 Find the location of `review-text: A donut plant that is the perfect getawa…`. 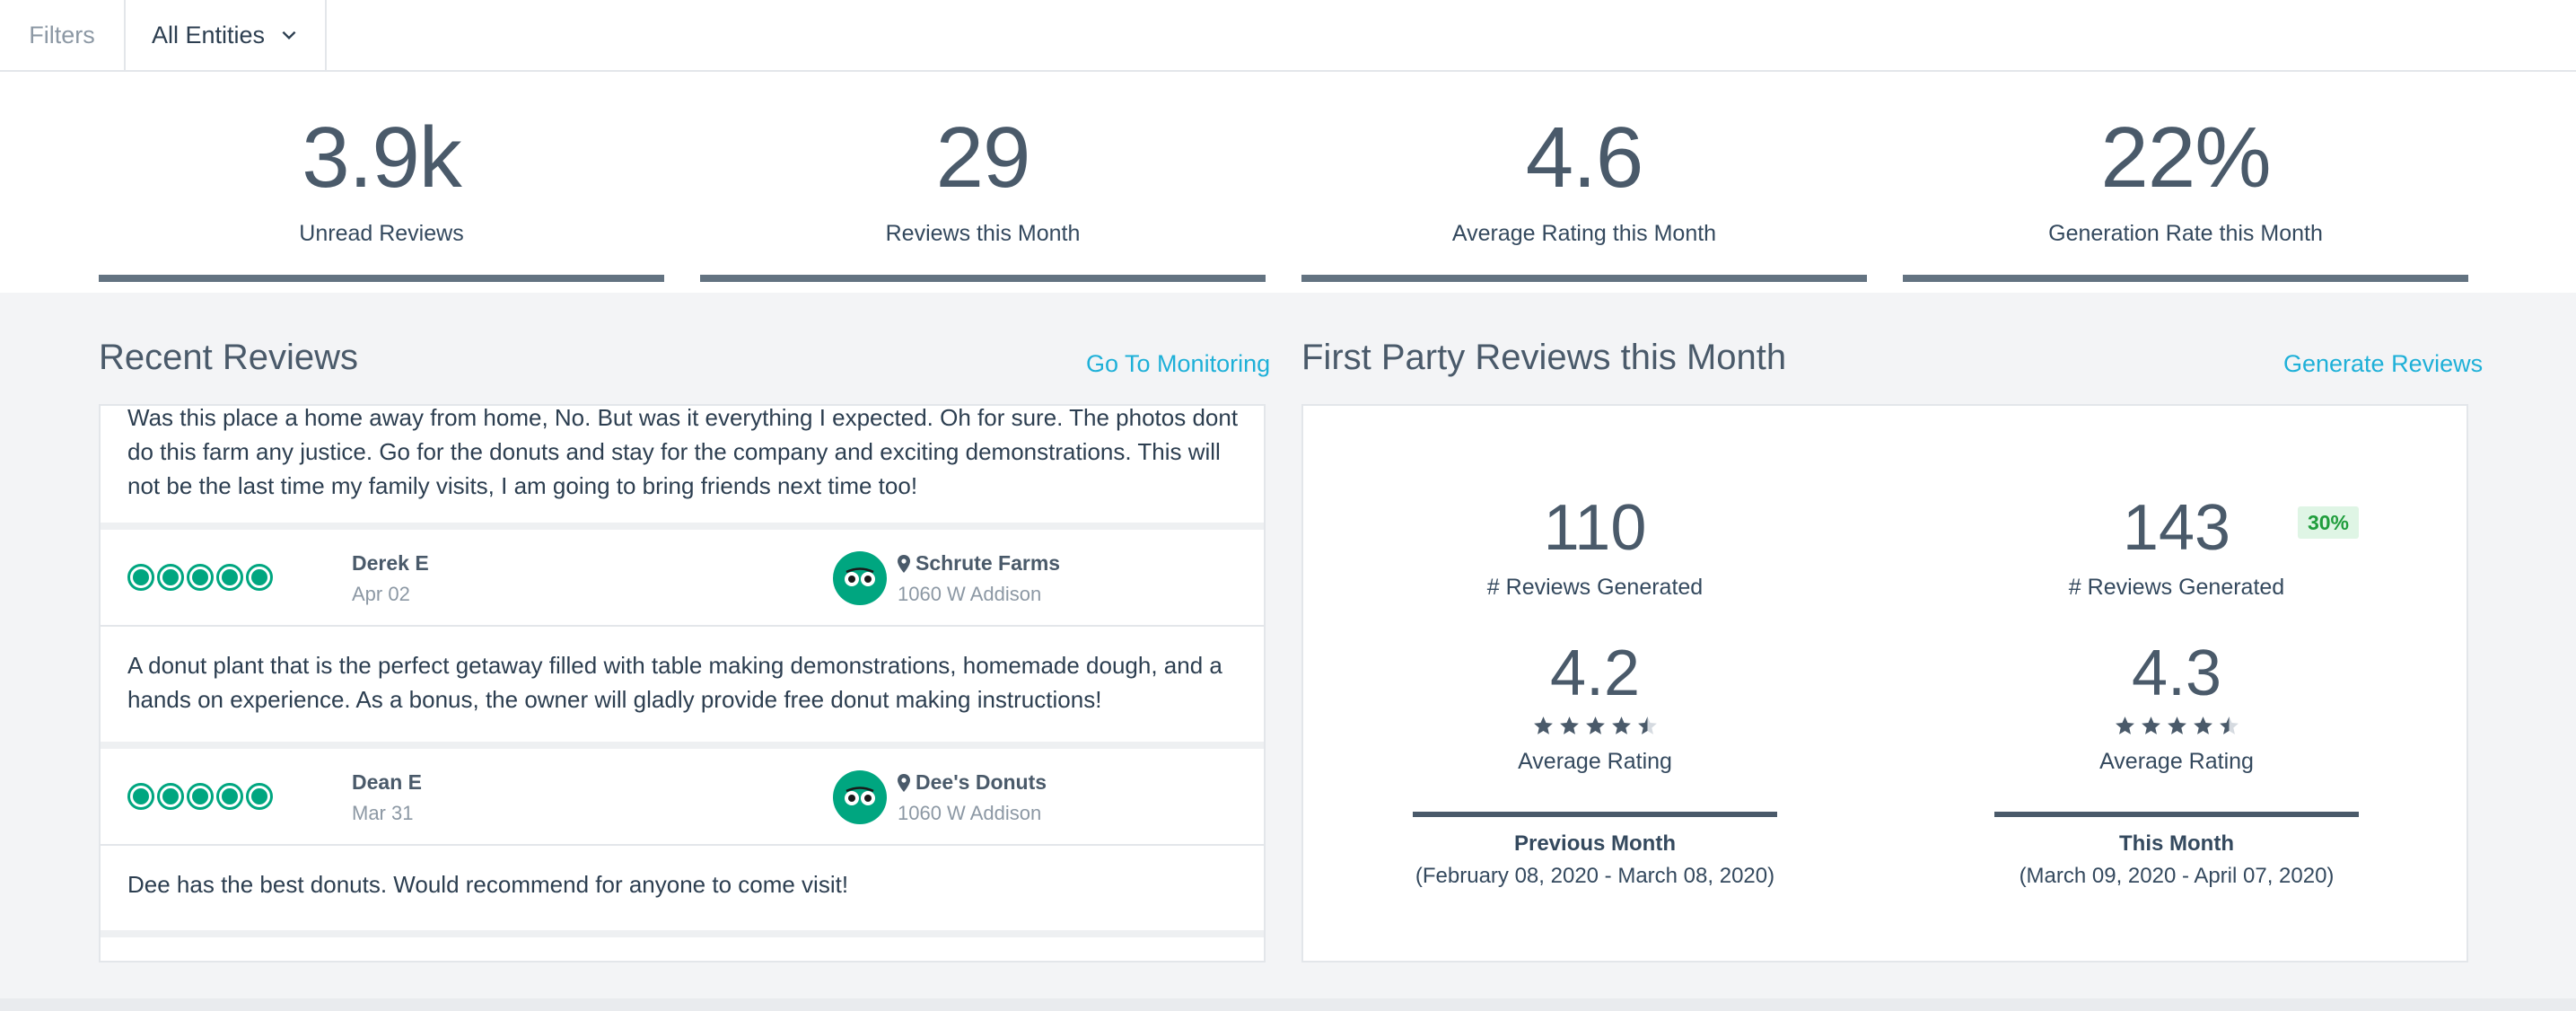

review-text: A donut plant that is the perfect getawa… is located at coordinates (682, 688).